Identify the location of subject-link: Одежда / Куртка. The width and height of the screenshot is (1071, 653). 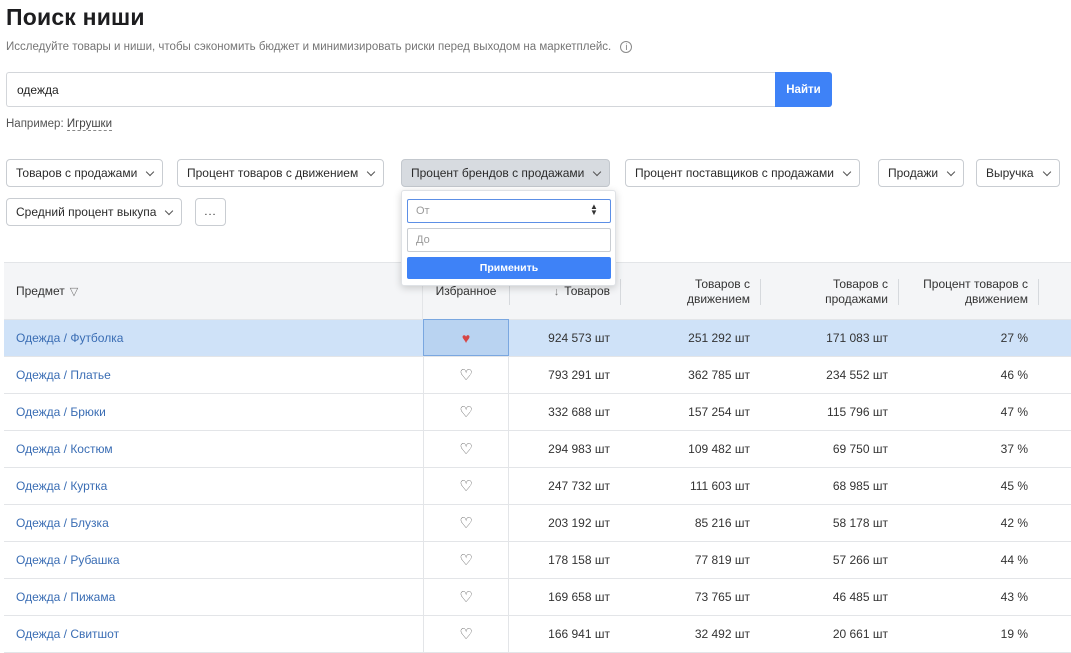
(61, 486).